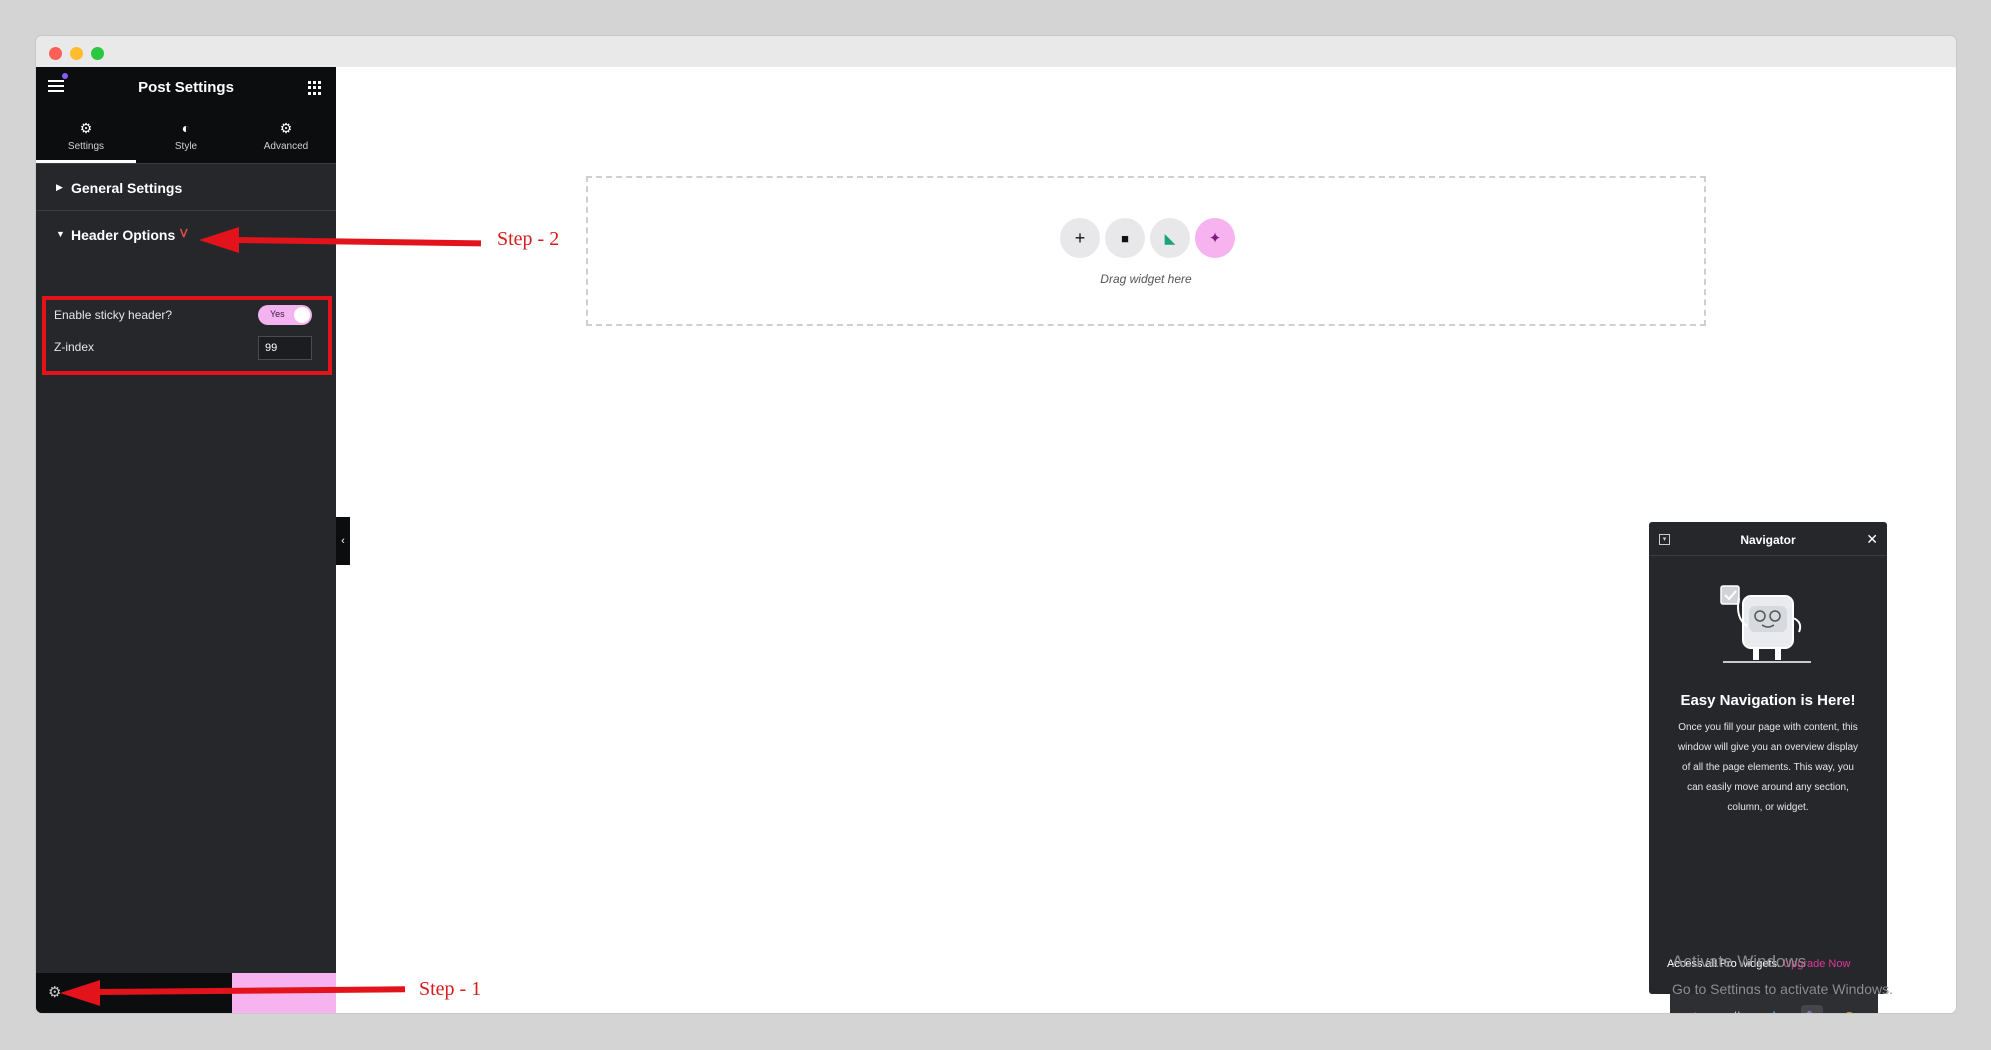 The height and width of the screenshot is (1050, 1991). What do you see at coordinates (1774, 1009) in the screenshot?
I see `shield-warning-icon: ⚠` at bounding box center [1774, 1009].